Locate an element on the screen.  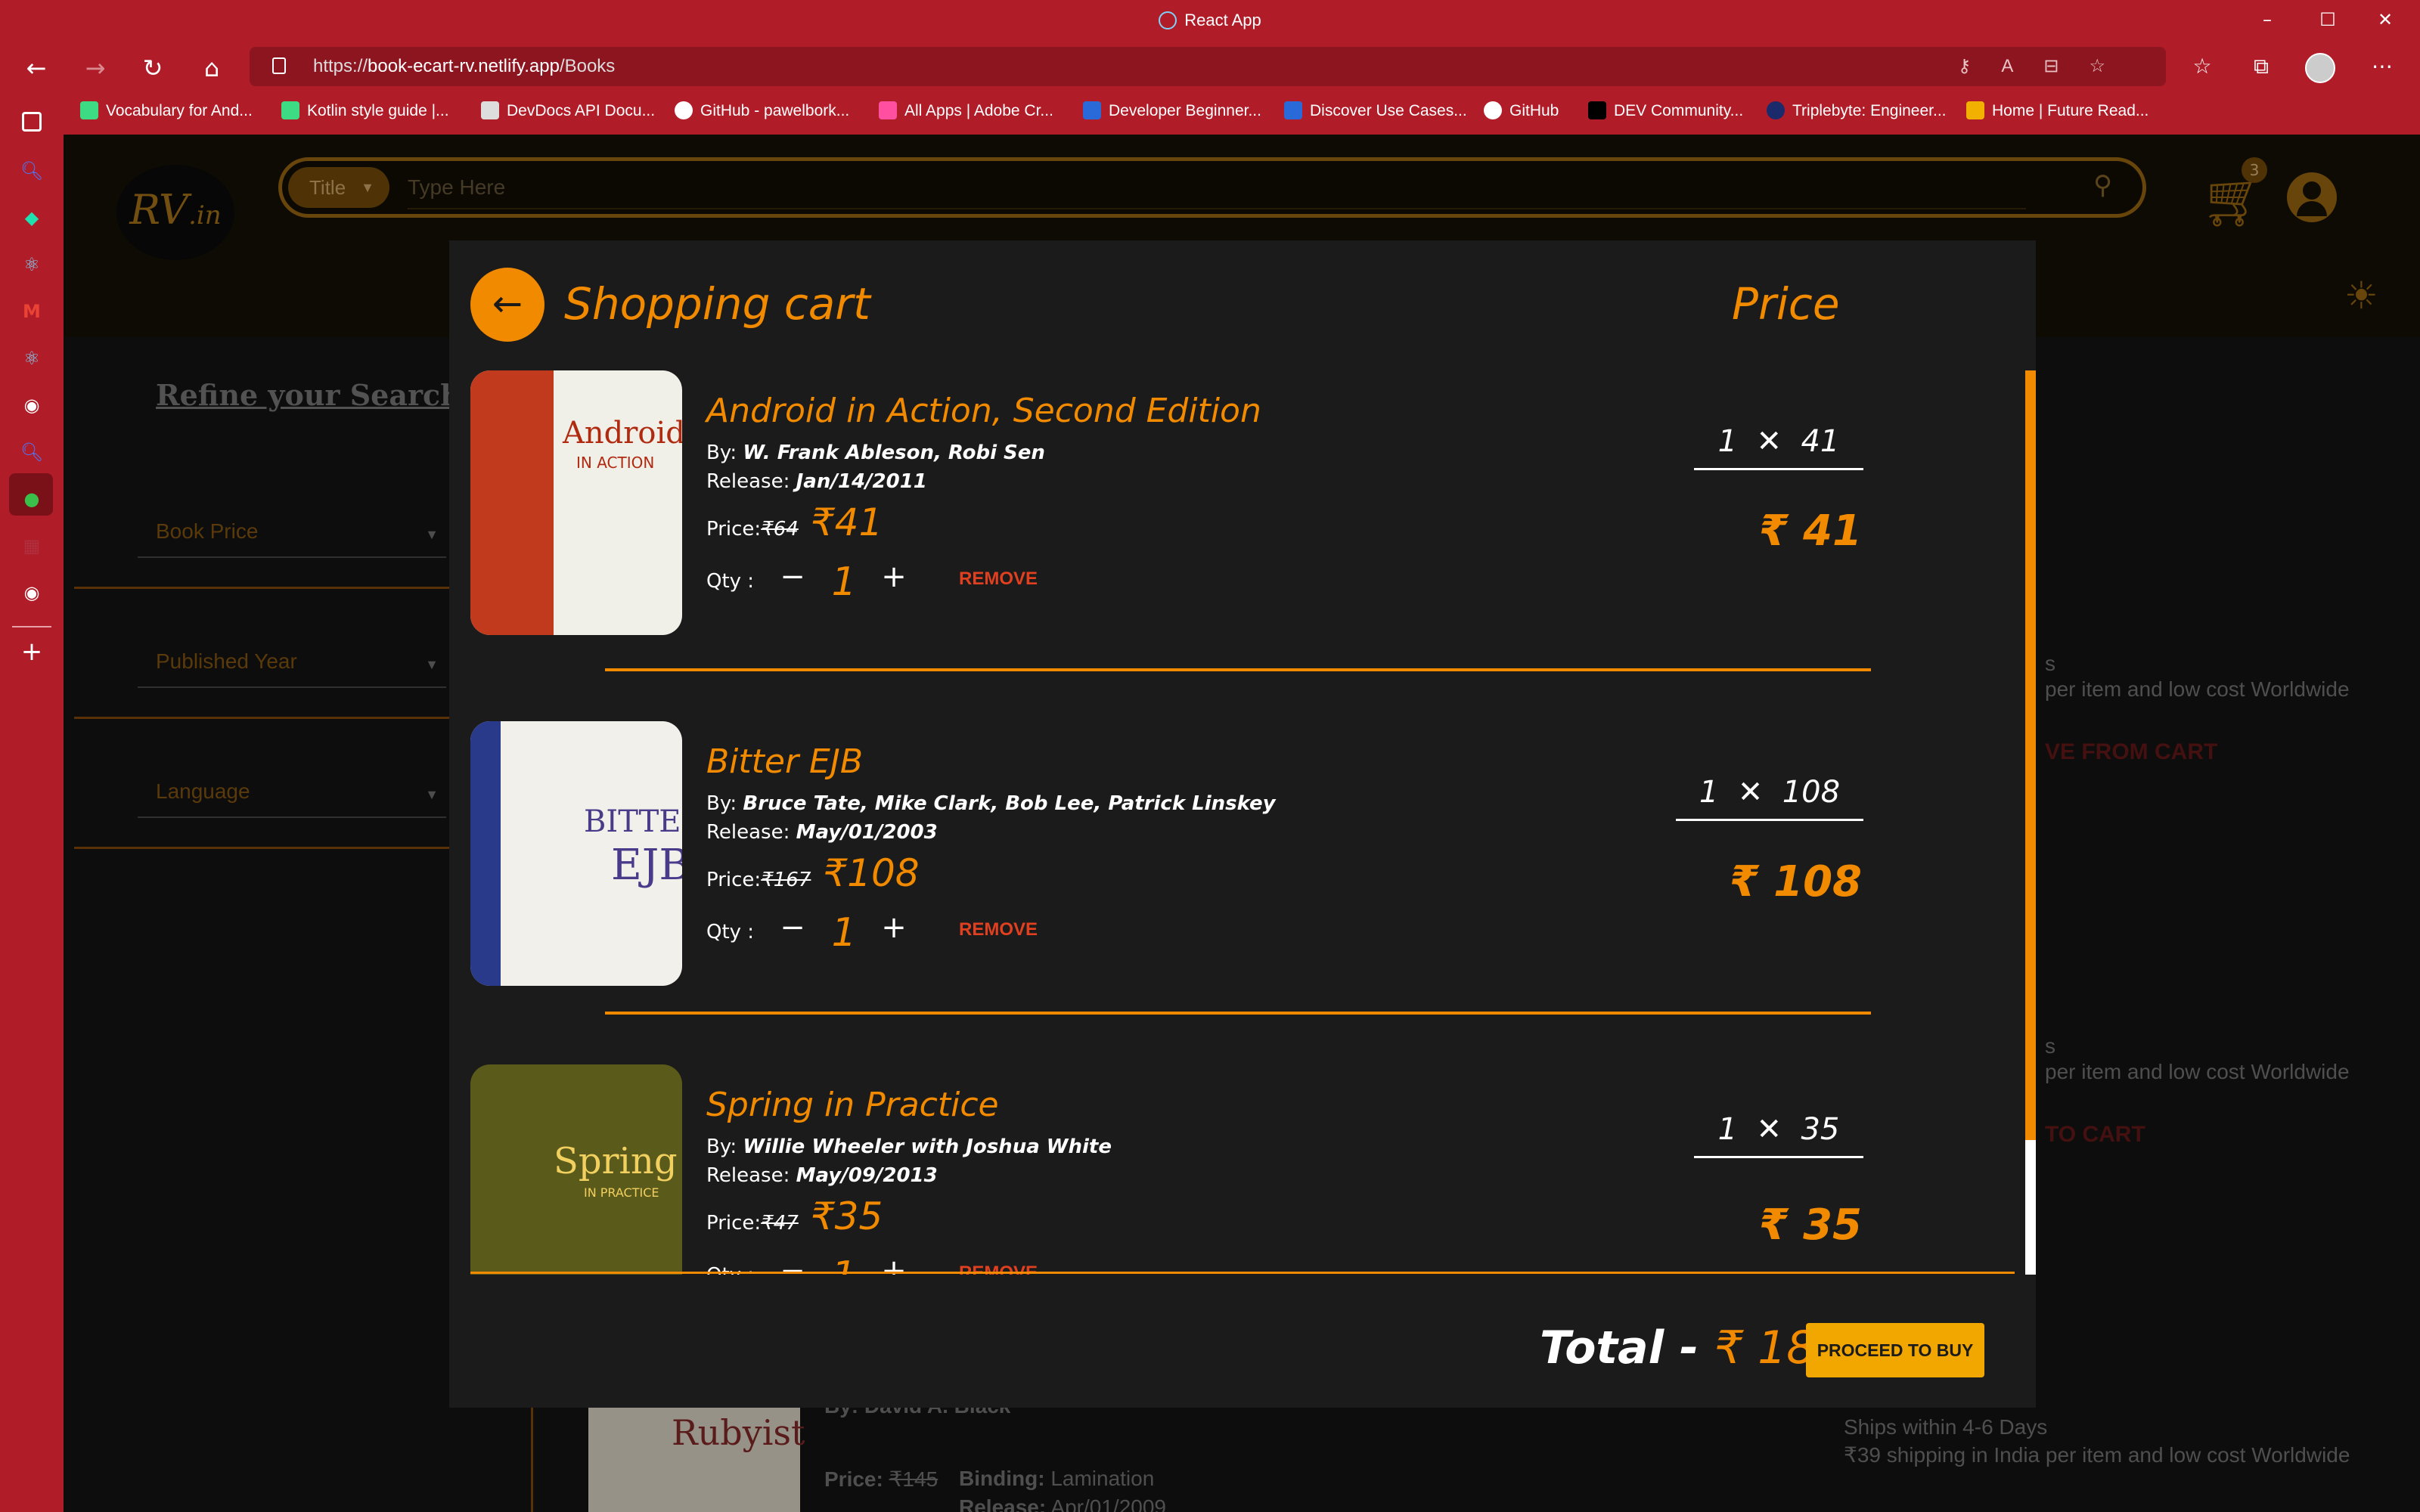
favorites-icon: ☆ is located at coordinates (2202, 66).